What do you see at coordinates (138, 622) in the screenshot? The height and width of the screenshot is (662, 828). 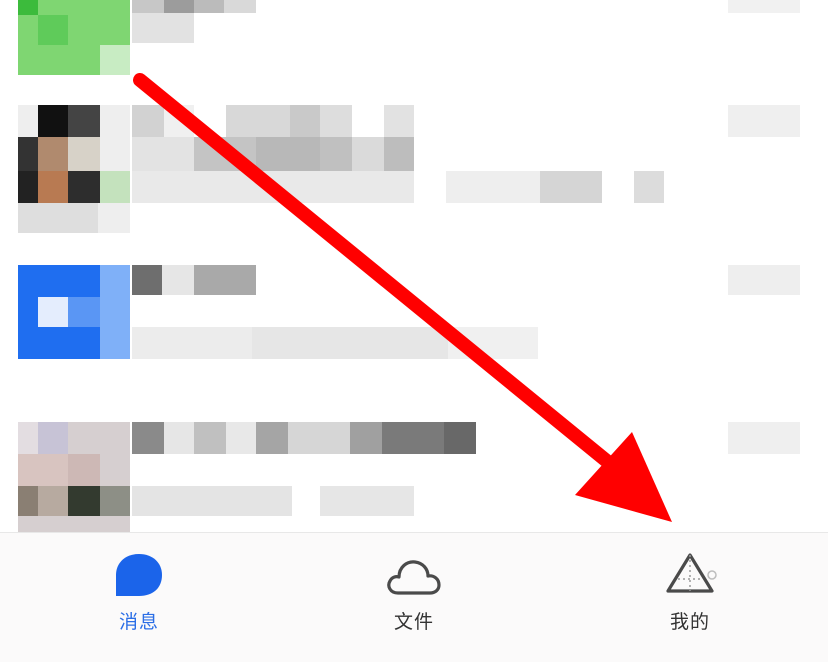 I see `tab-label: 消息` at bounding box center [138, 622].